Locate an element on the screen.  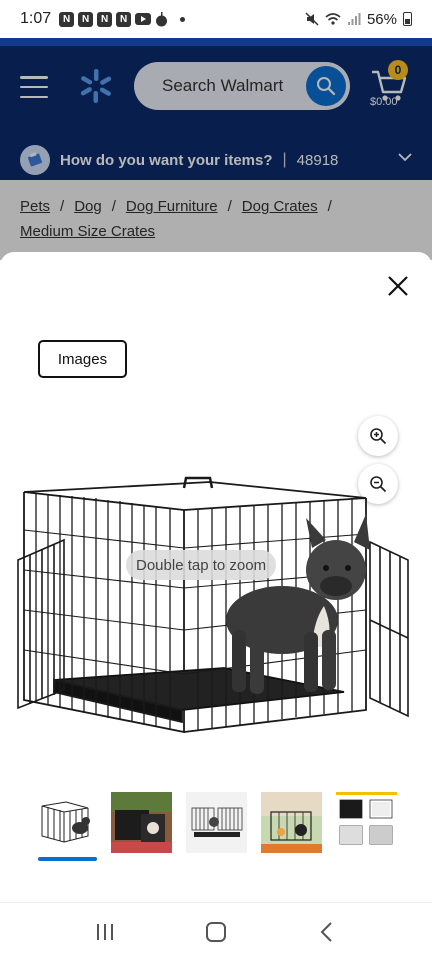
breadcrumb-link-pets: Pets is located at coordinates (35, 206).